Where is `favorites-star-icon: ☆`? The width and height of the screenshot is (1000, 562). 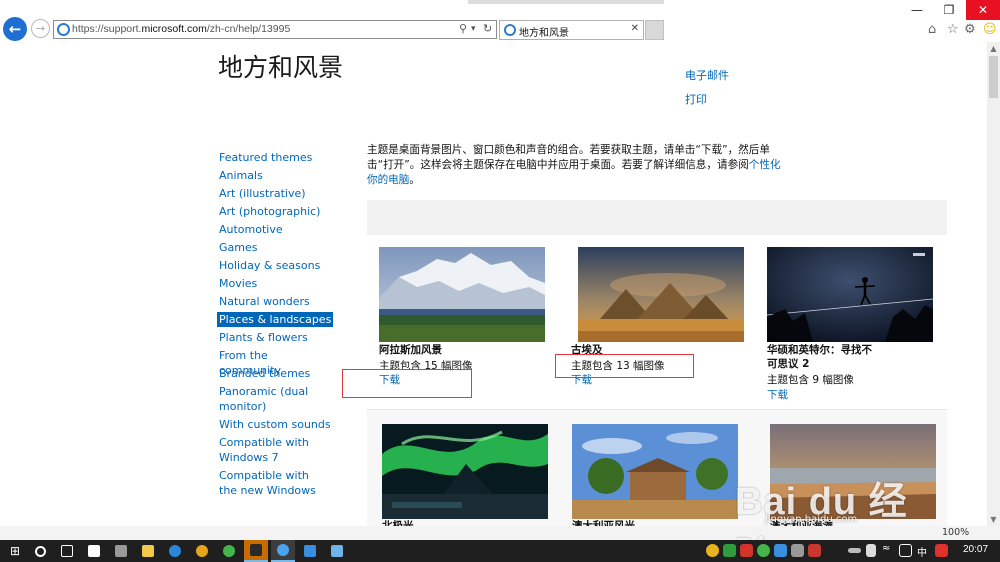 favorites-star-icon: ☆ is located at coordinates (953, 29).